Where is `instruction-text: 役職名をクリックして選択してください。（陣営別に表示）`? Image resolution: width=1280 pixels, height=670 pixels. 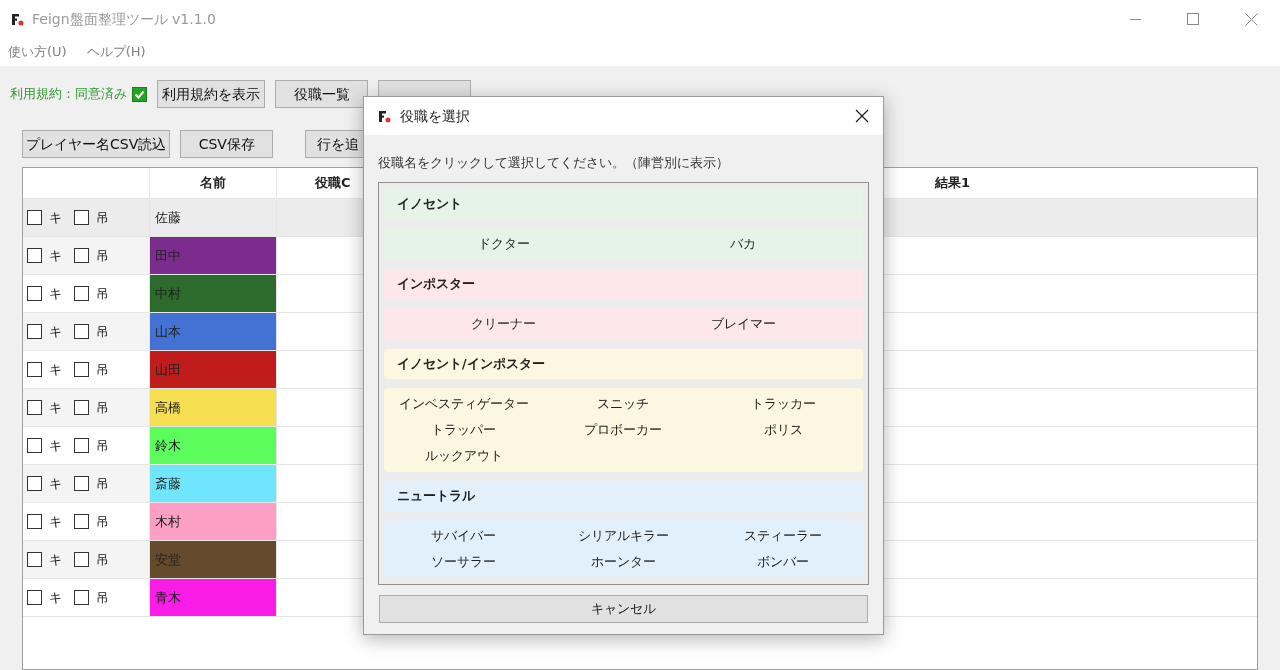 instruction-text: 役職名をクリックして選択してください。（陣営別に表示） is located at coordinates (553, 162).